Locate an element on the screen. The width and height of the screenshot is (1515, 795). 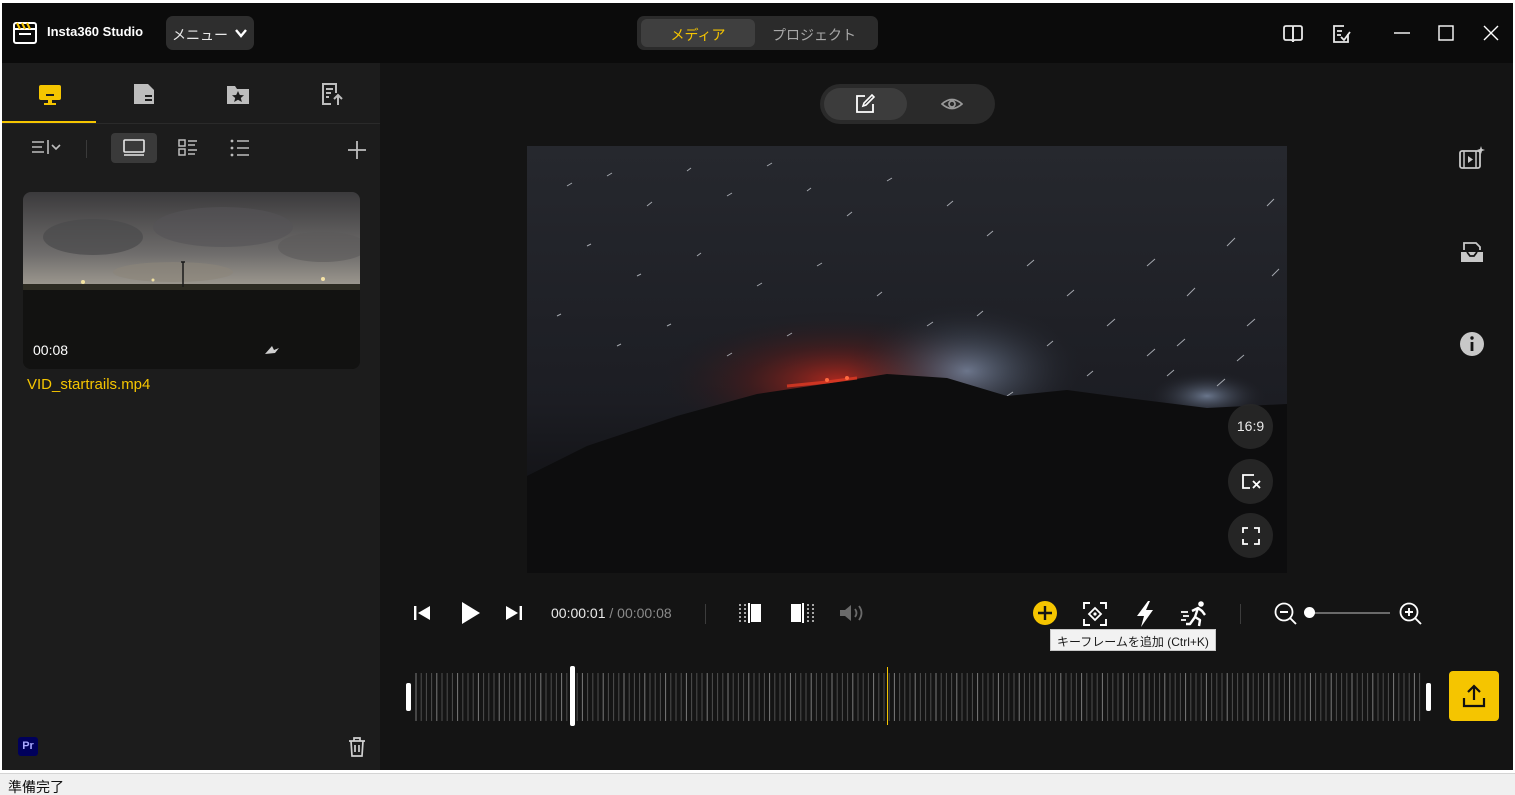
skip-back-icon is located at coordinates (422, 613).